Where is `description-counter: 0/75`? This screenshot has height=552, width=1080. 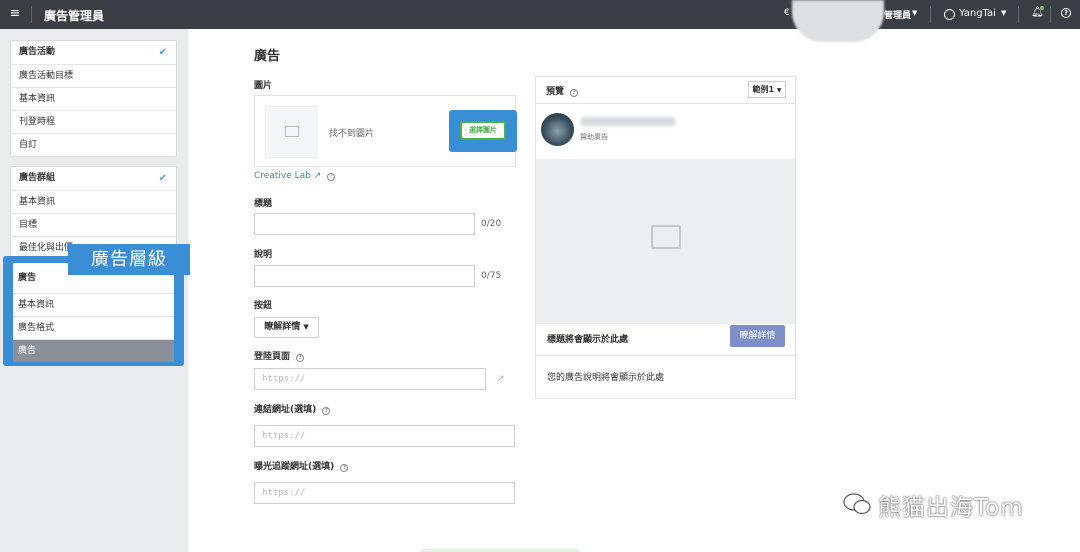
description-counter: 0/75 is located at coordinates (491, 276).